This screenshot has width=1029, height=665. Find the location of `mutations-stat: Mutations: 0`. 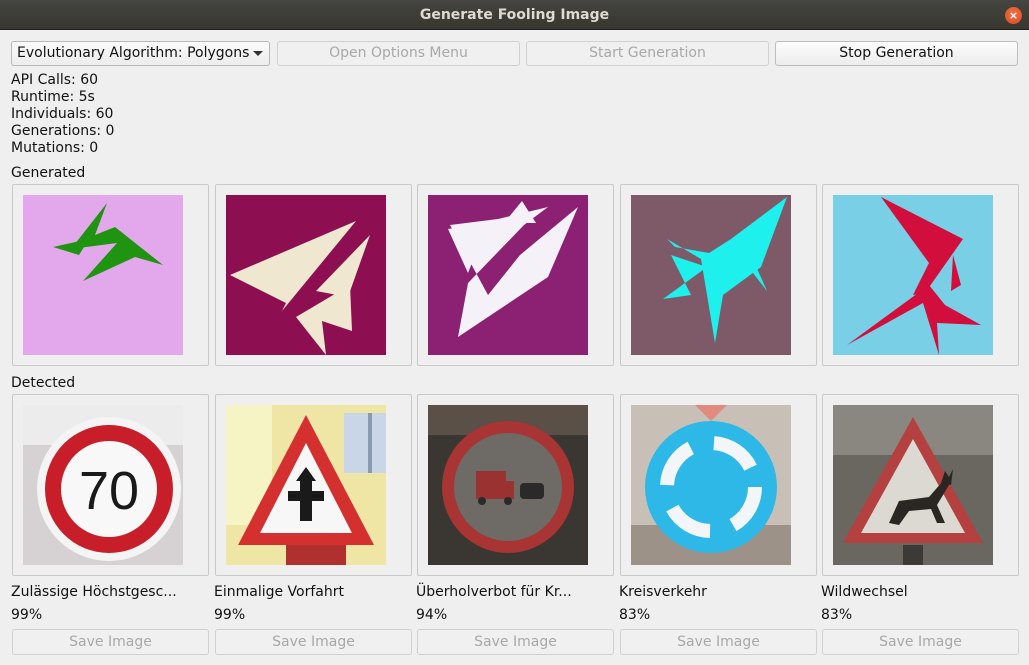

mutations-stat: Mutations: 0 is located at coordinates (55, 148).